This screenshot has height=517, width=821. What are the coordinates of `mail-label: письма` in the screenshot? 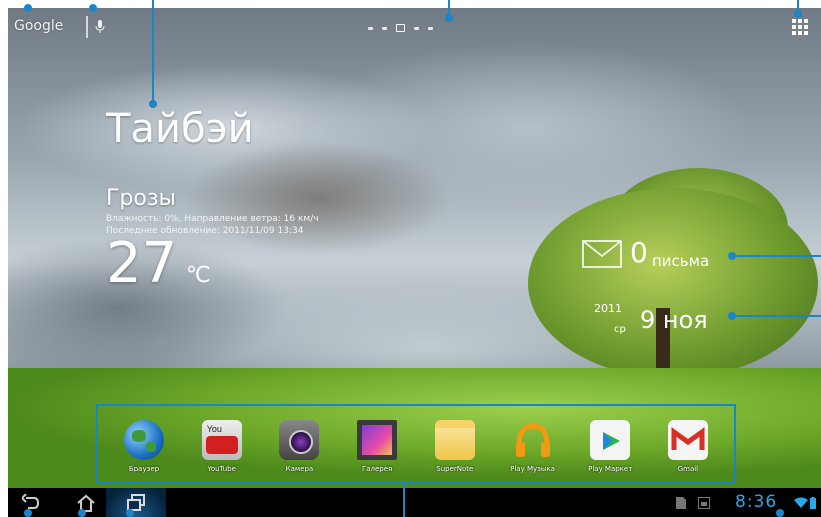 It's located at (681, 261).